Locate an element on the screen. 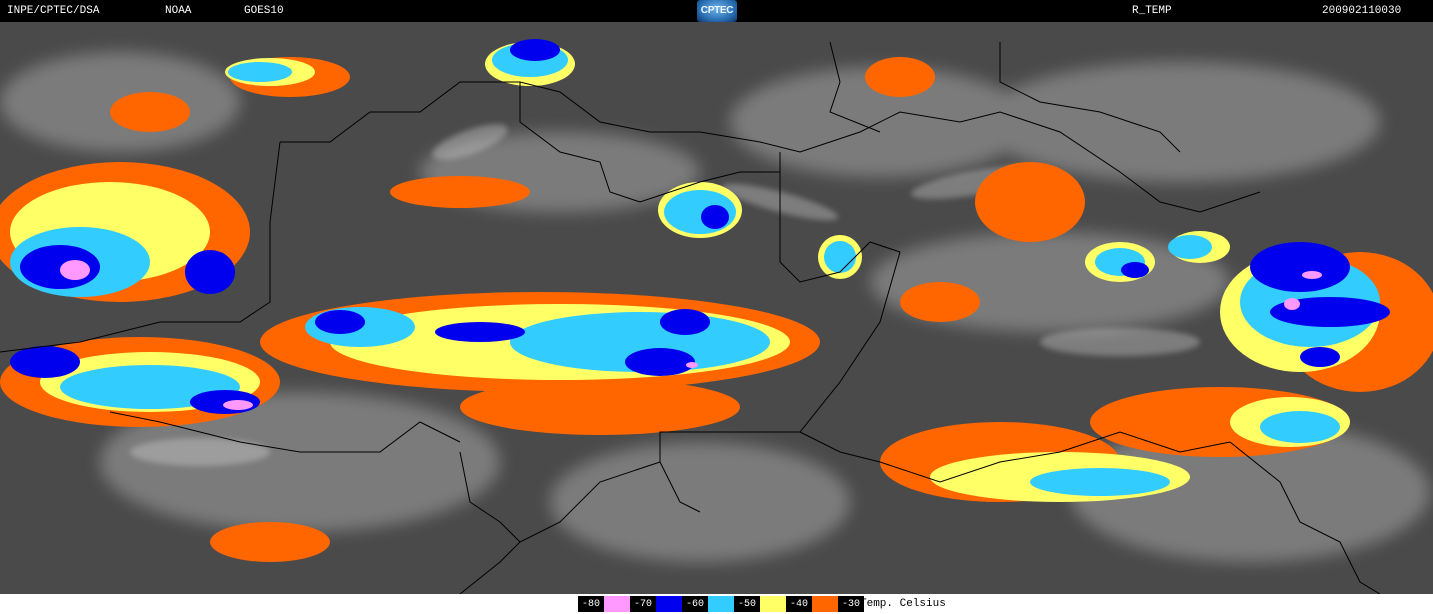 The image size is (1433, 614). legend-swatch-minus50 is located at coordinates (773, 604).